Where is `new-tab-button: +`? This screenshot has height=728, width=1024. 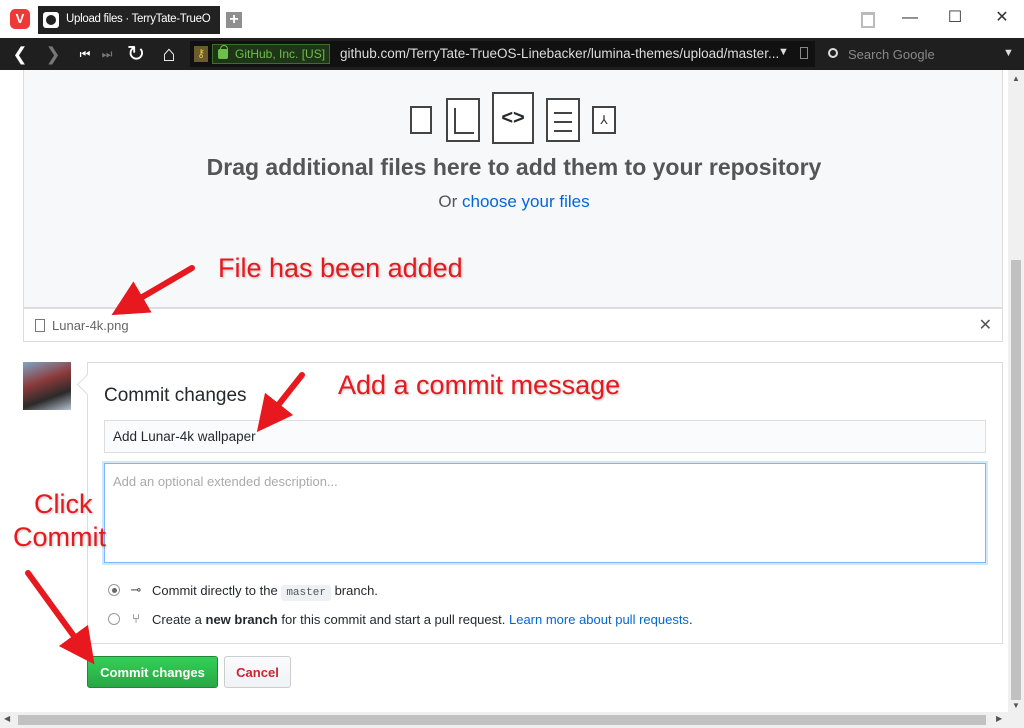 new-tab-button: + is located at coordinates (234, 20).